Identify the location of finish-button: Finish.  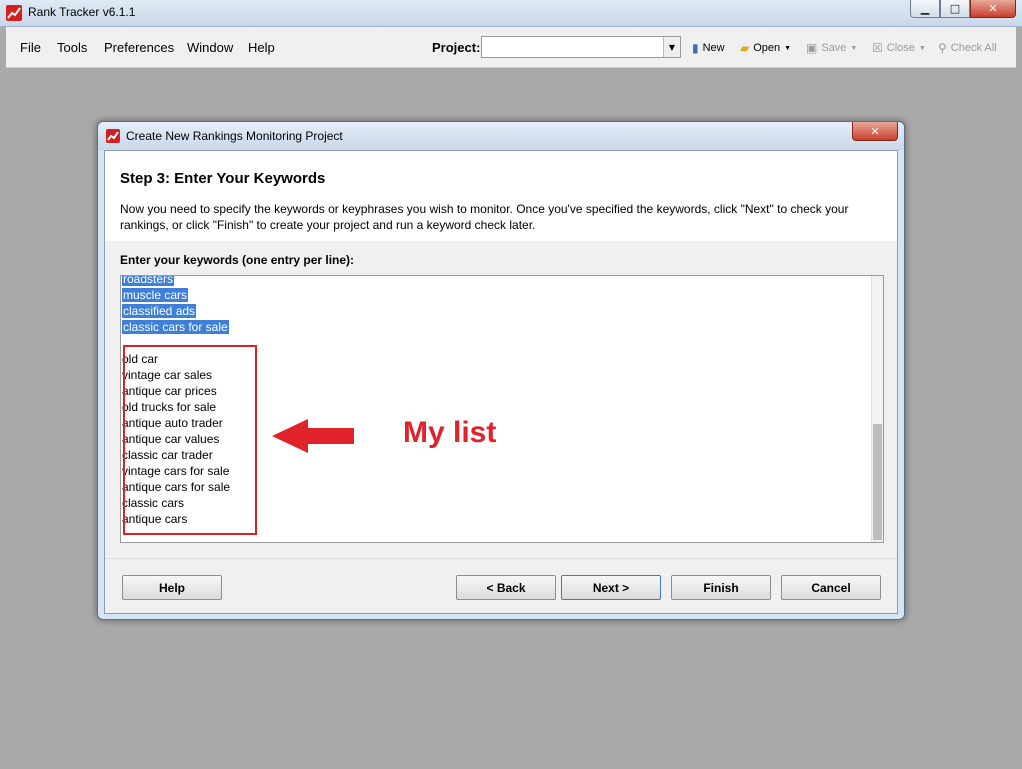
(721, 587).